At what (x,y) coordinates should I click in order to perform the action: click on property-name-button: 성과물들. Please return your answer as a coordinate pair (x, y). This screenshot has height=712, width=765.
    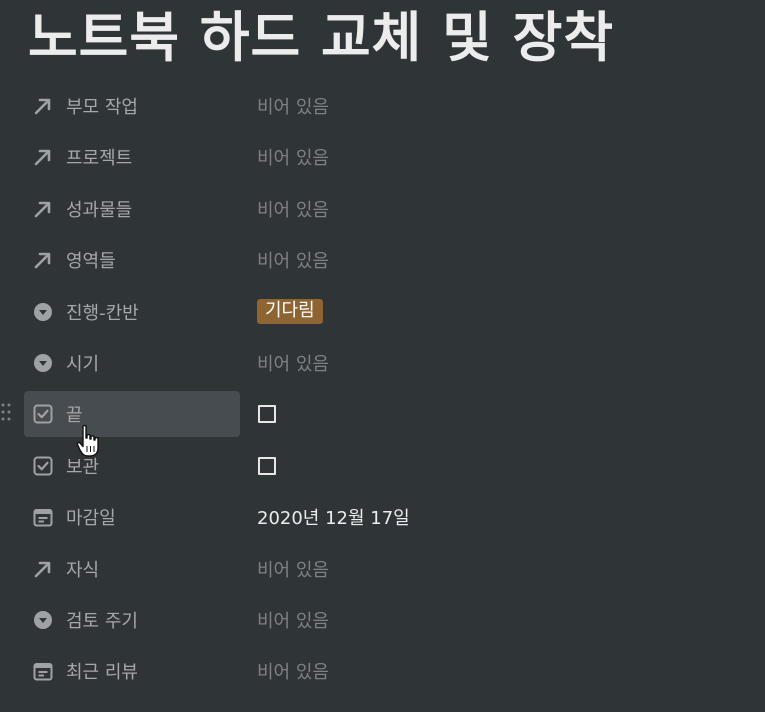
    Looking at the image, I should click on (132, 209).